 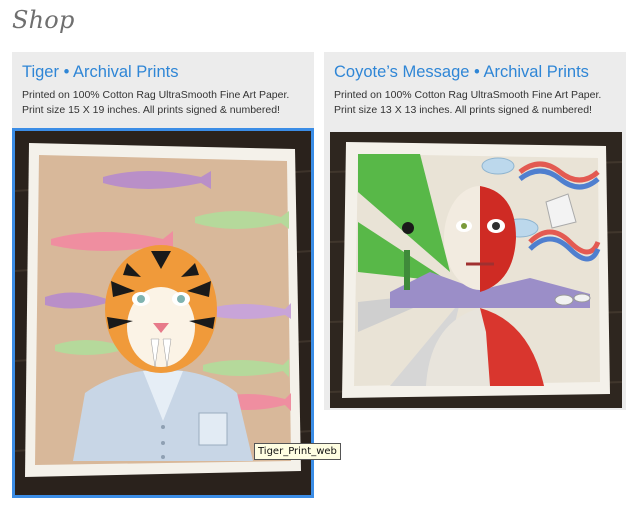 I want to click on page-title: Shop, so click(x=43, y=20).